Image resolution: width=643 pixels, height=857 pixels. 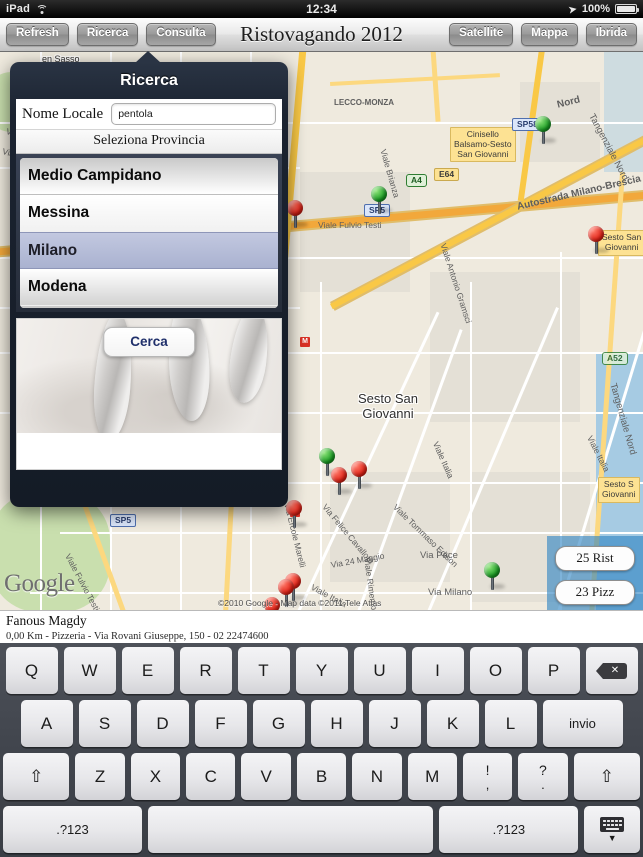 What do you see at coordinates (149, 176) in the screenshot?
I see `picker-option-medio-campidano: Medio Campidano` at bounding box center [149, 176].